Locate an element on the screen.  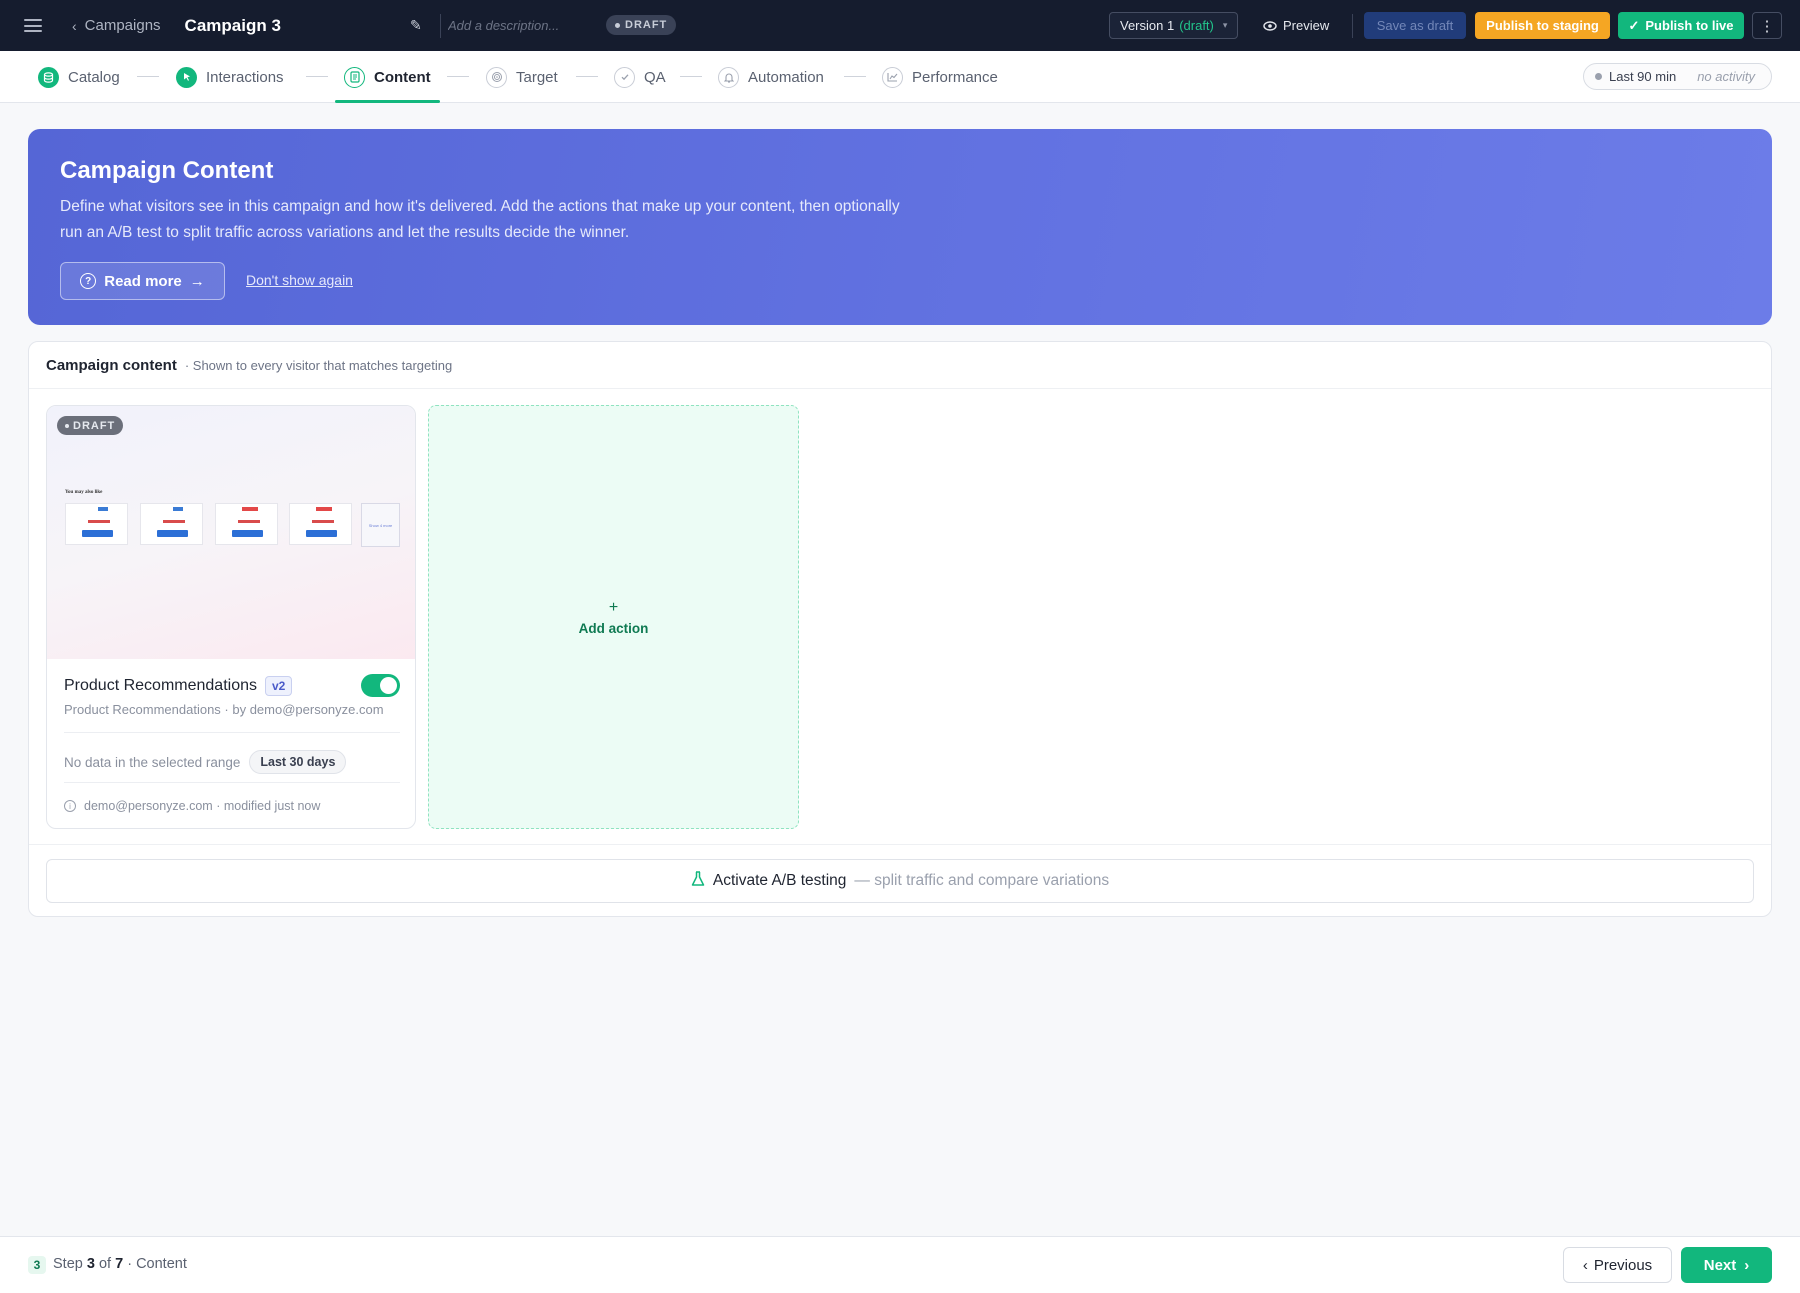
next-button: Next › is located at coordinates (1726, 1265).